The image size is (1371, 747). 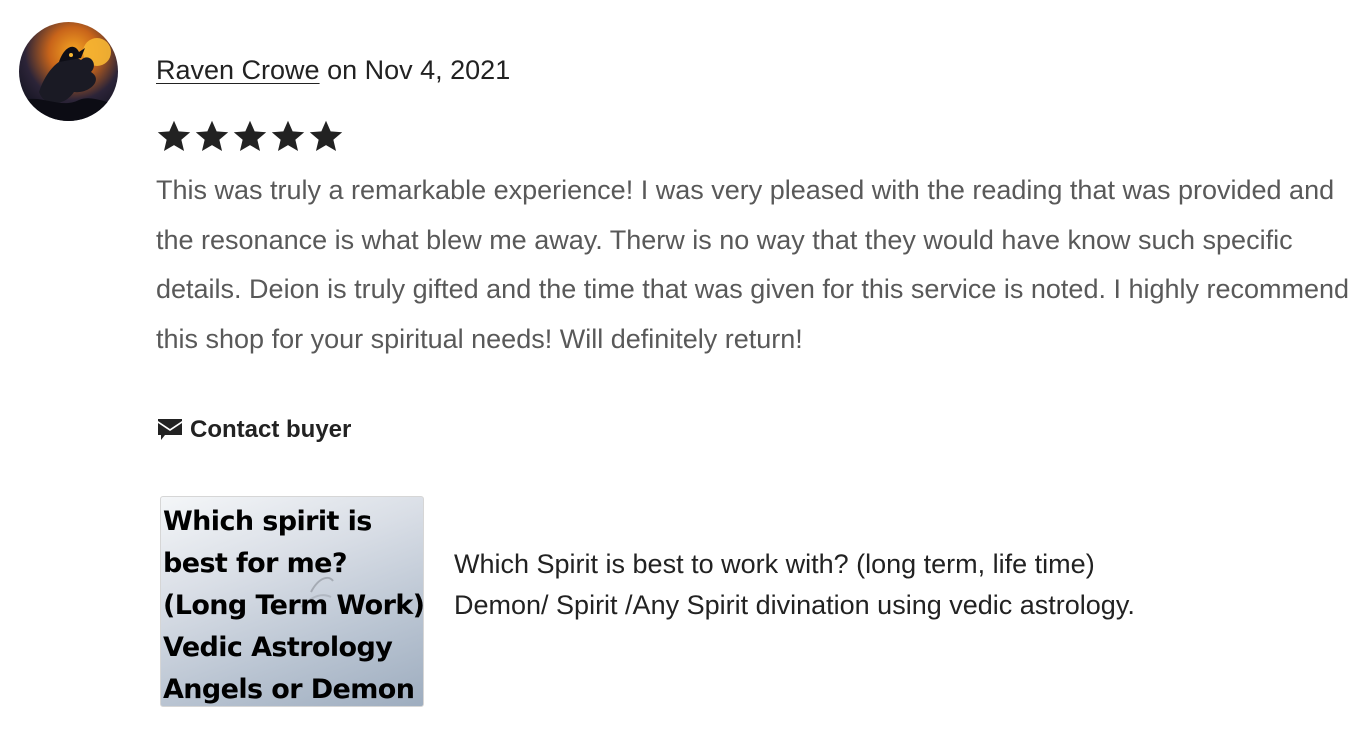 I want to click on star-rating, so click(x=250, y=136).